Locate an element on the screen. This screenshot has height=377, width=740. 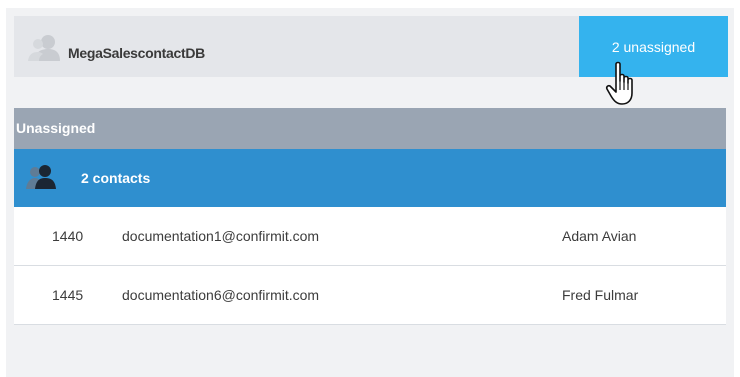
contact-name: Fred Fulmar is located at coordinates (600, 295).